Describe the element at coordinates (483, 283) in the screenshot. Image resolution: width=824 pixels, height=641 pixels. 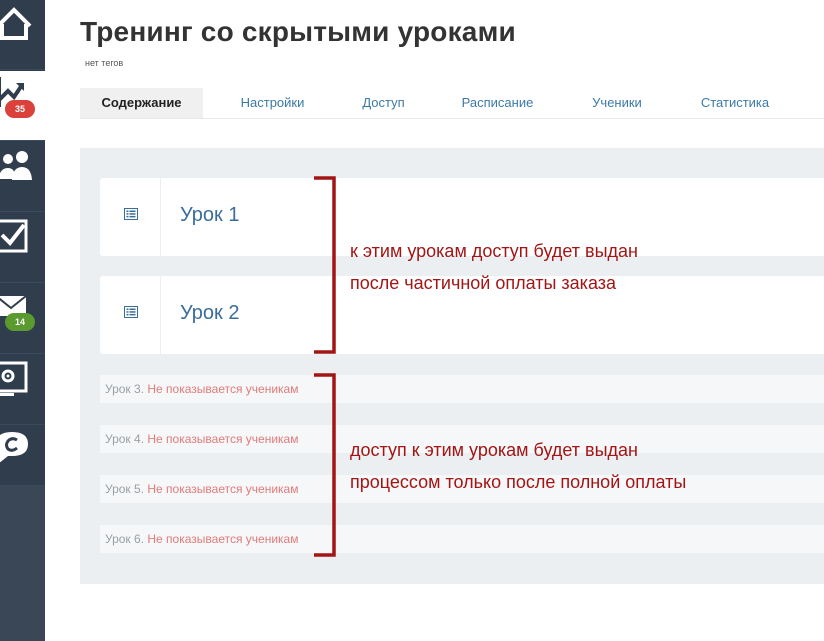
I see `annotation-line: после частичной оплаты заказа` at that location.